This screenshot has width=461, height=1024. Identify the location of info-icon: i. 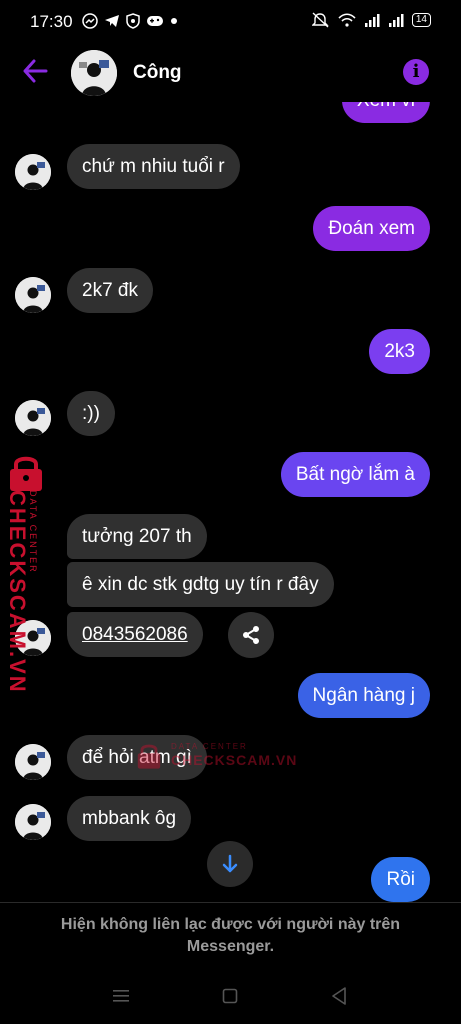
(416, 72).